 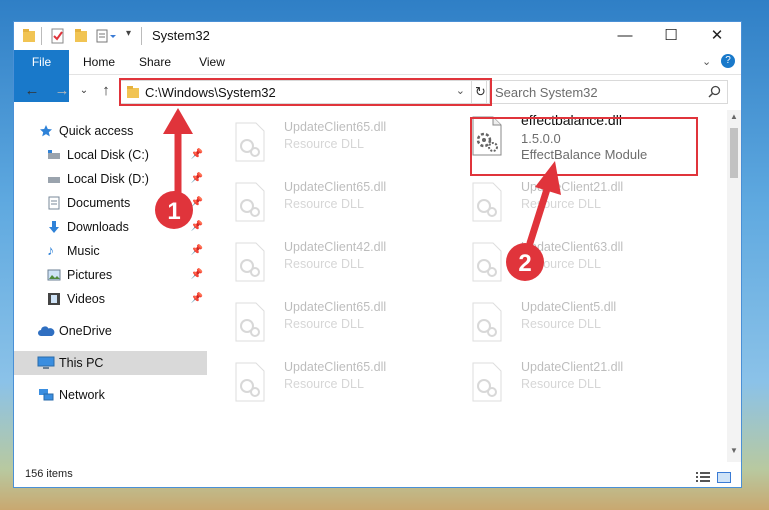 What do you see at coordinates (50, 250) in the screenshot?
I see `music-note-icon: ♪` at bounding box center [50, 250].